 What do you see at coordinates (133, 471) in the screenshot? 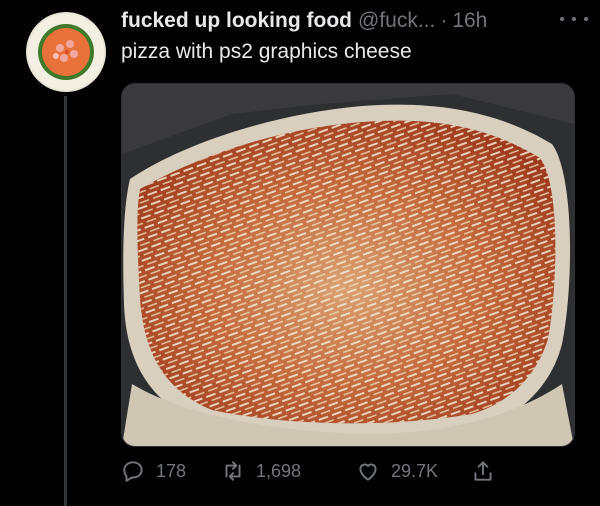
I see `reply-icon` at bounding box center [133, 471].